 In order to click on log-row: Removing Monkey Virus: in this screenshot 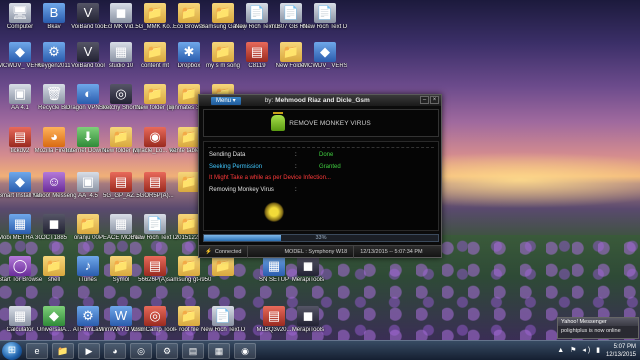, I will do `click(264, 190)`.